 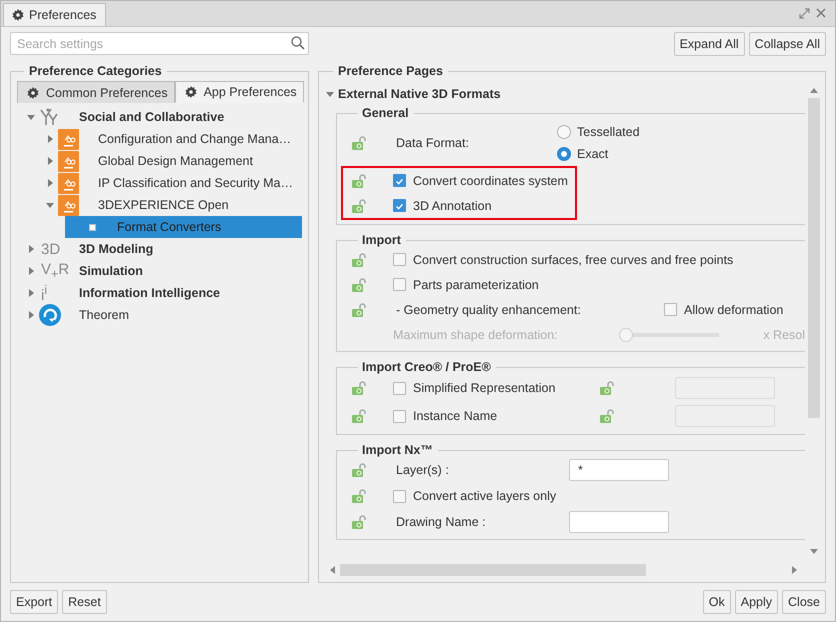 I want to click on text-field: *, so click(x=619, y=470).